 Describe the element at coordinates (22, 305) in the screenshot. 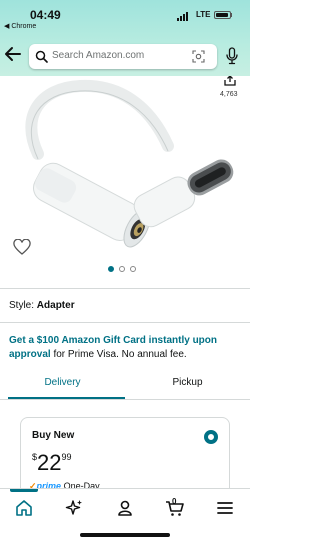

I see `style-label: Style:` at that location.